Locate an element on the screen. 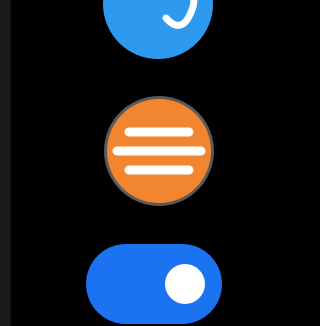 The image size is (320, 326). side-strip-divider is located at coordinates (11, 163).